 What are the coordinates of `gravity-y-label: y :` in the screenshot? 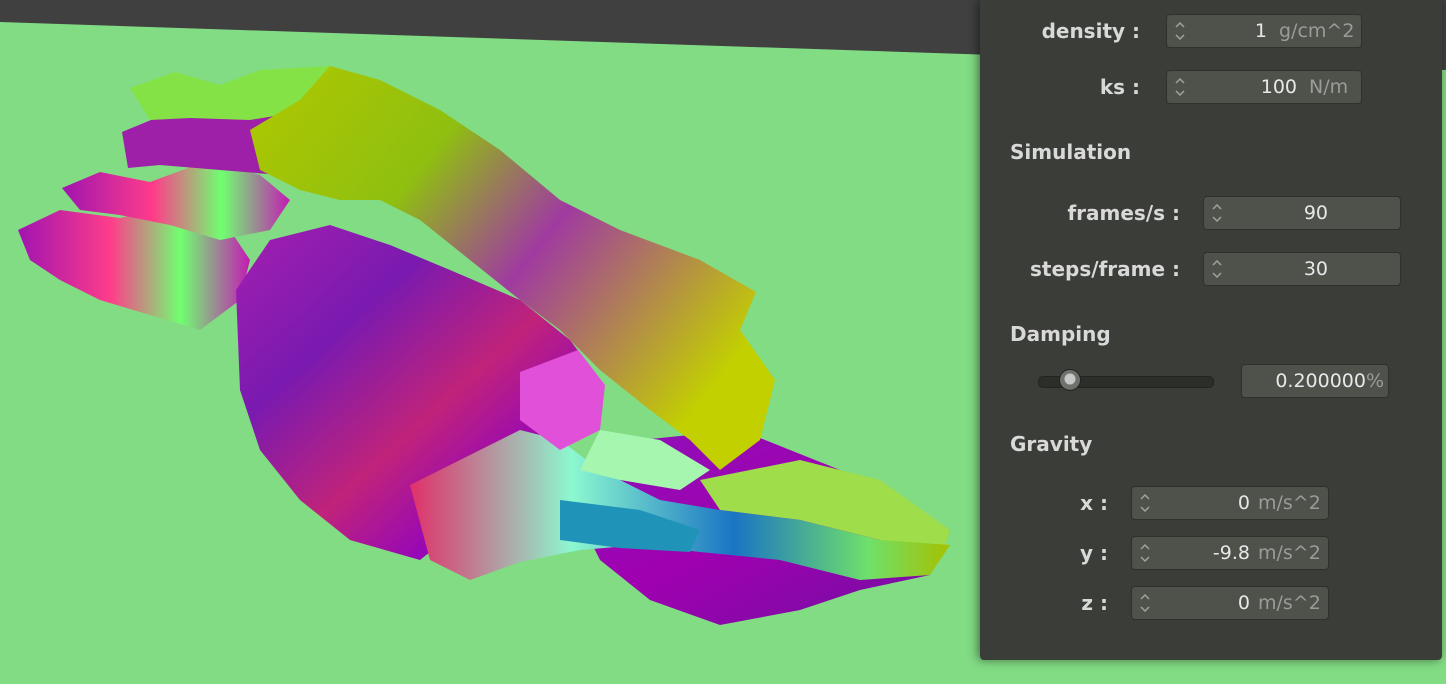 It's located at (1094, 553).